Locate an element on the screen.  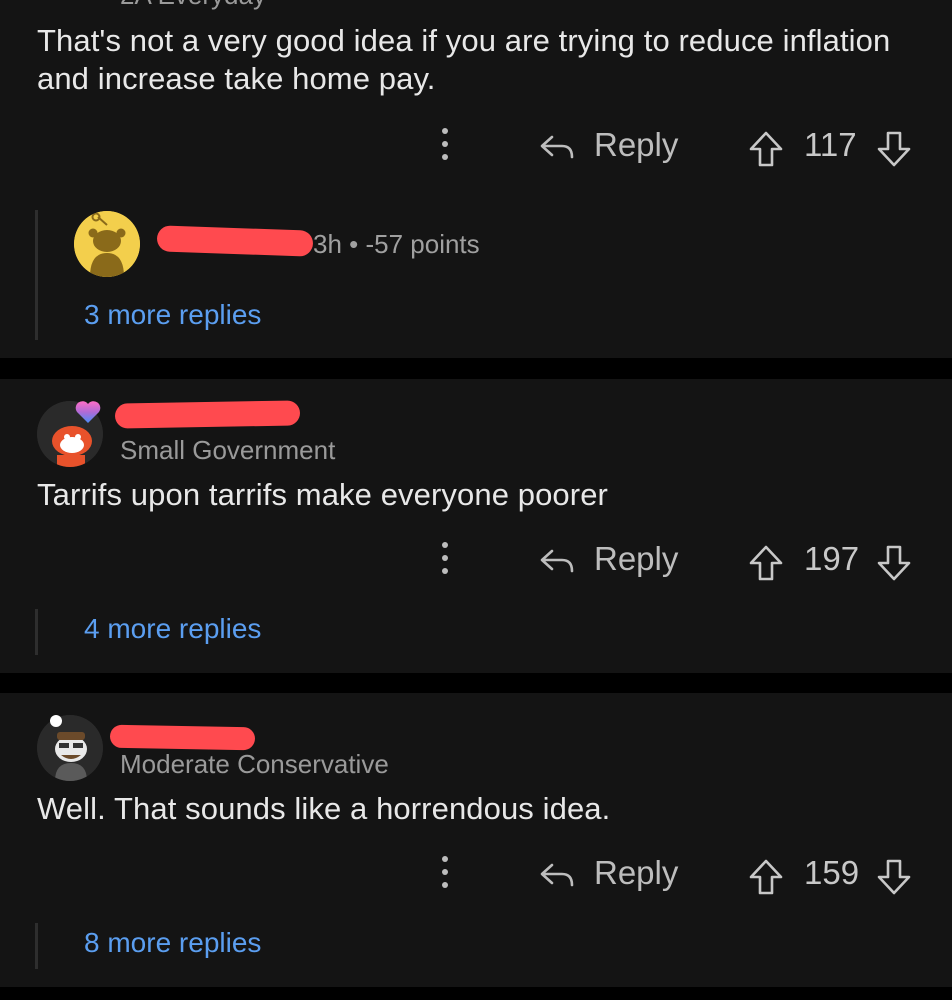
more-replies-link: 4 more replies is located at coordinates (172, 629).